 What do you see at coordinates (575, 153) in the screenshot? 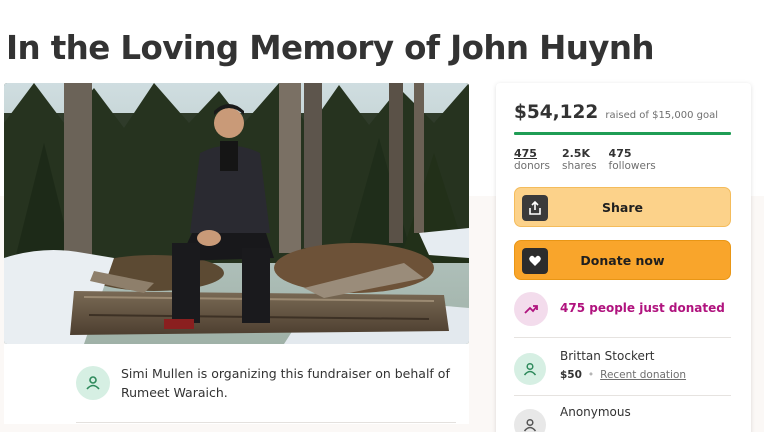
I see `stat-value: 2.5K` at bounding box center [575, 153].